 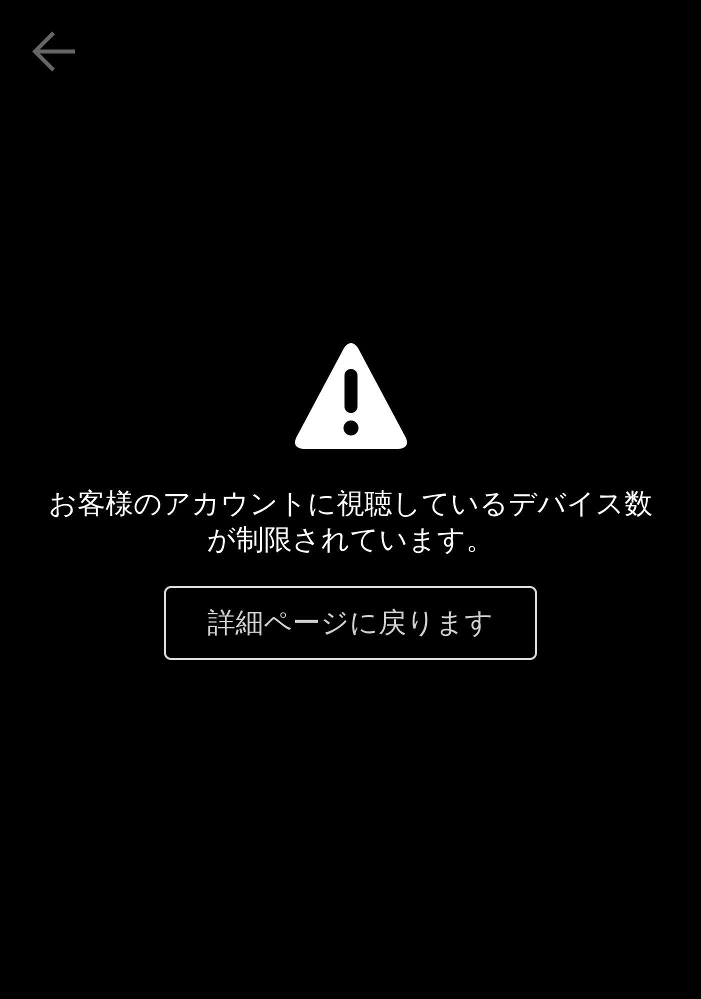 What do you see at coordinates (350, 623) in the screenshot?
I see `back-to-details-button: 詳細ページに戻ります` at bounding box center [350, 623].